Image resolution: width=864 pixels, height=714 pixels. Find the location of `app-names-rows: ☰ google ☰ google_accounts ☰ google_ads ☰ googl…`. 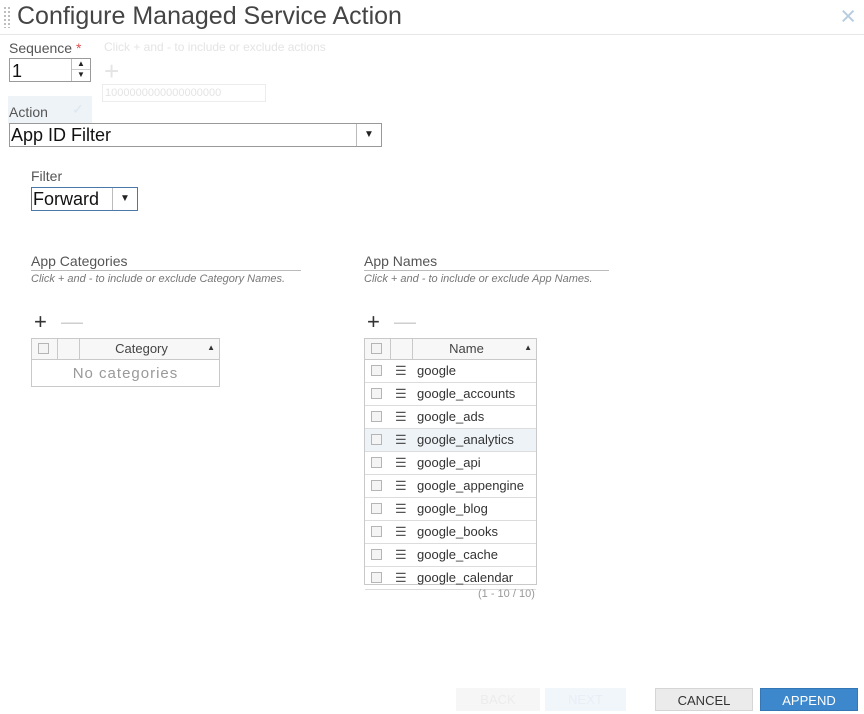

app-names-rows: ☰ google ☰ google_accounts ☰ google_ads ☰ googl… is located at coordinates (450, 475).